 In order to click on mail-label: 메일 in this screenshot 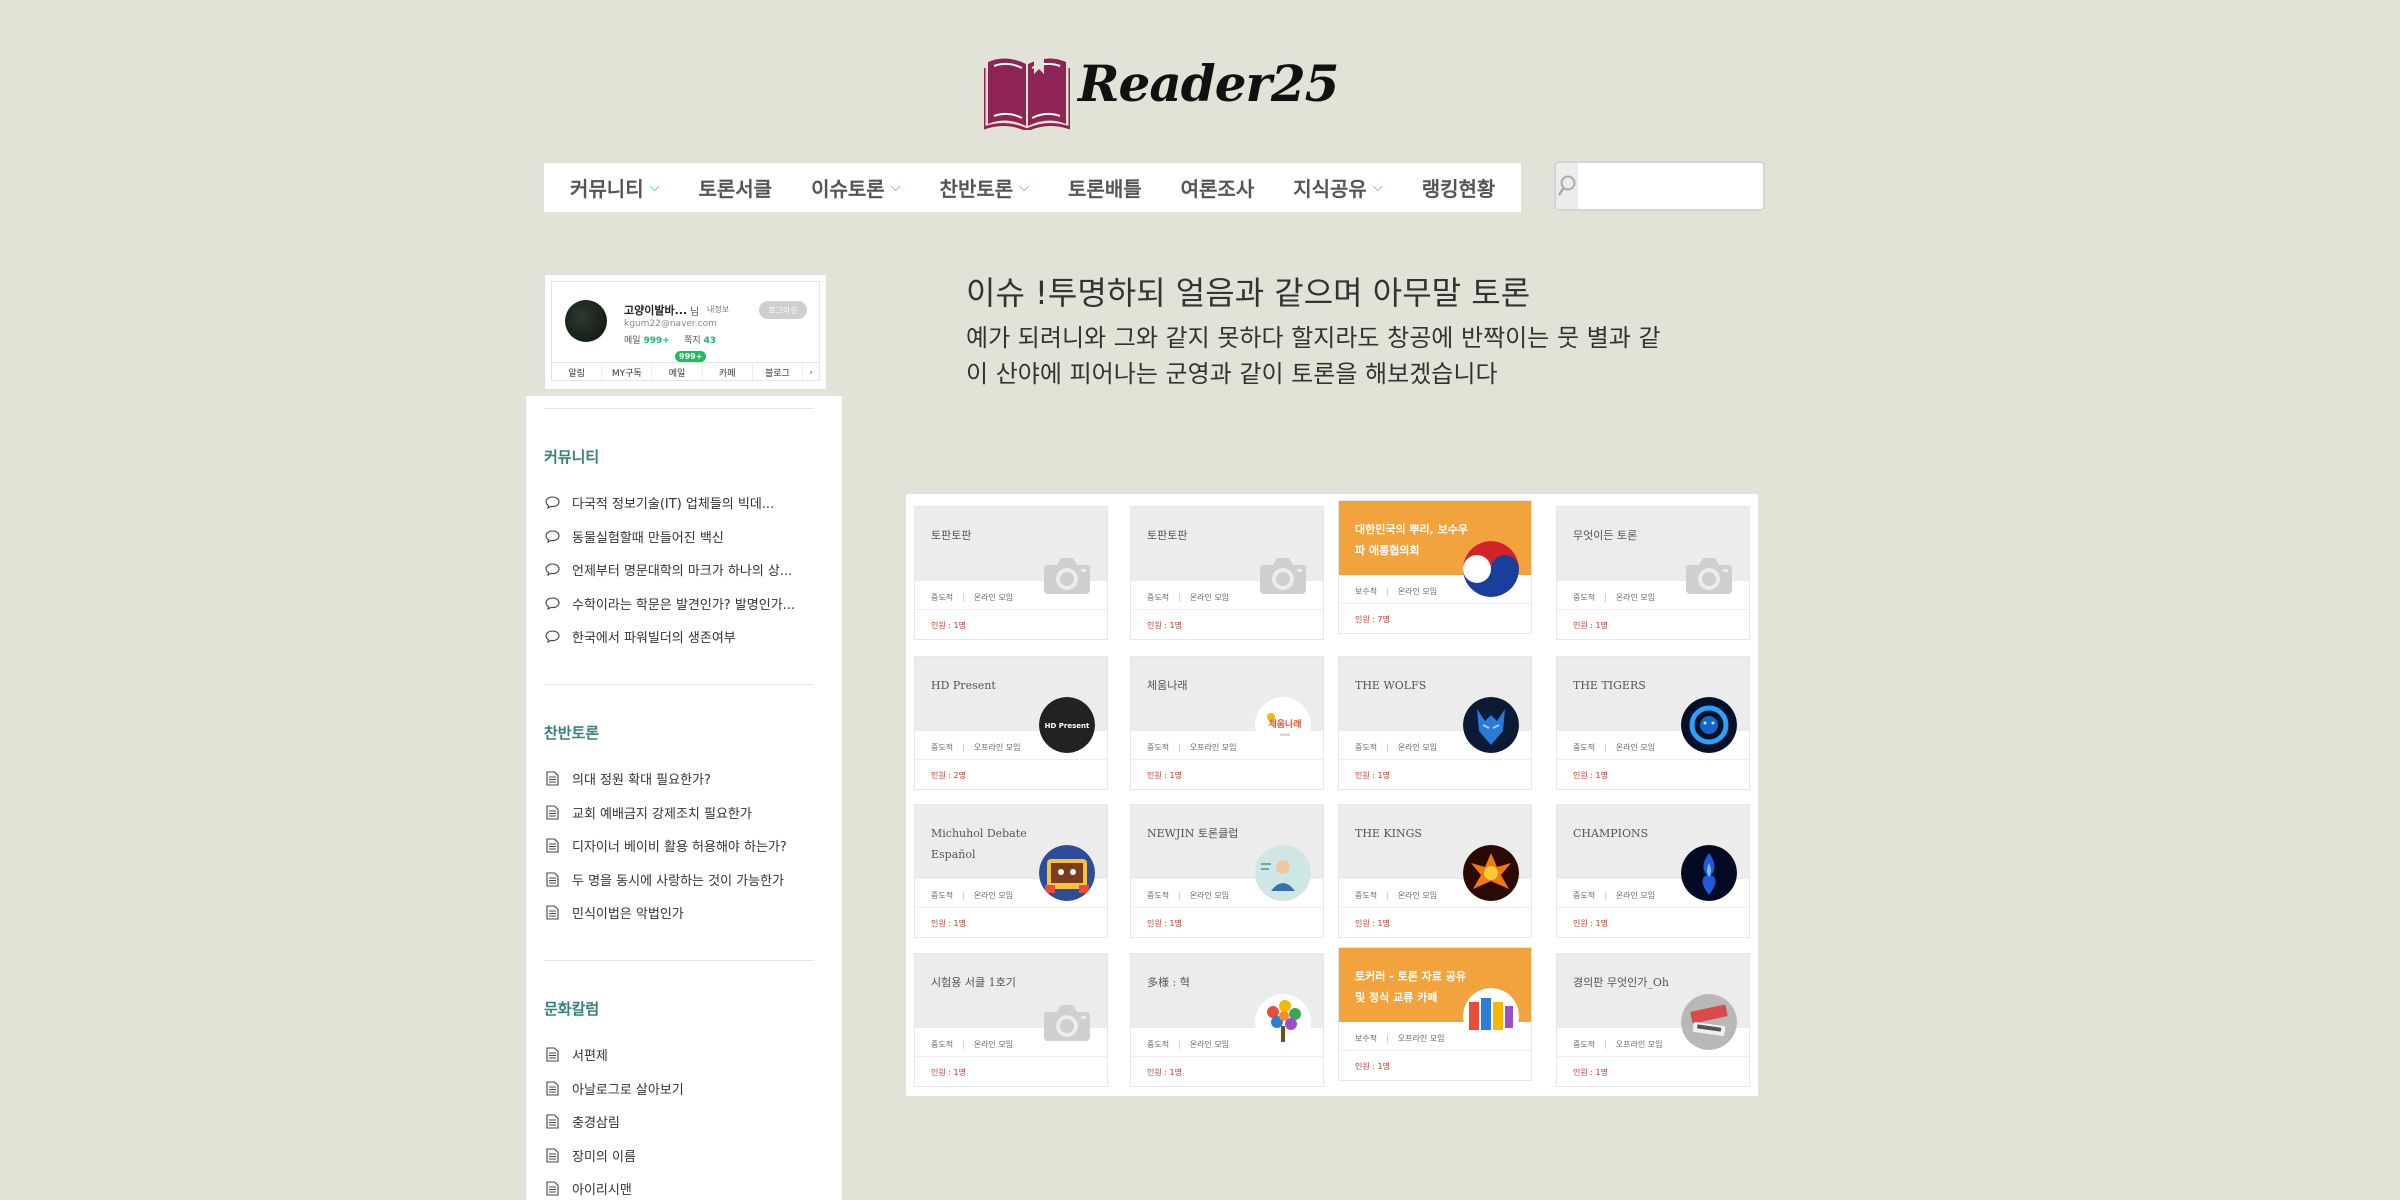, I will do `click(632, 341)`.